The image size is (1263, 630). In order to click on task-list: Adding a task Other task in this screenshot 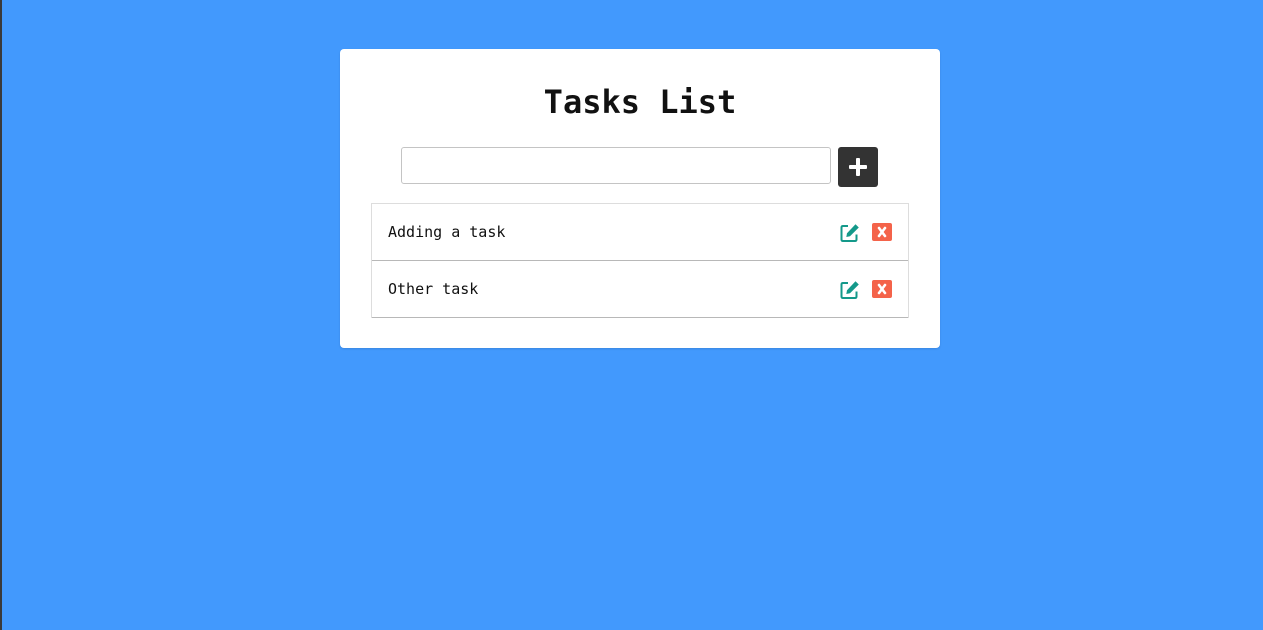, I will do `click(640, 260)`.